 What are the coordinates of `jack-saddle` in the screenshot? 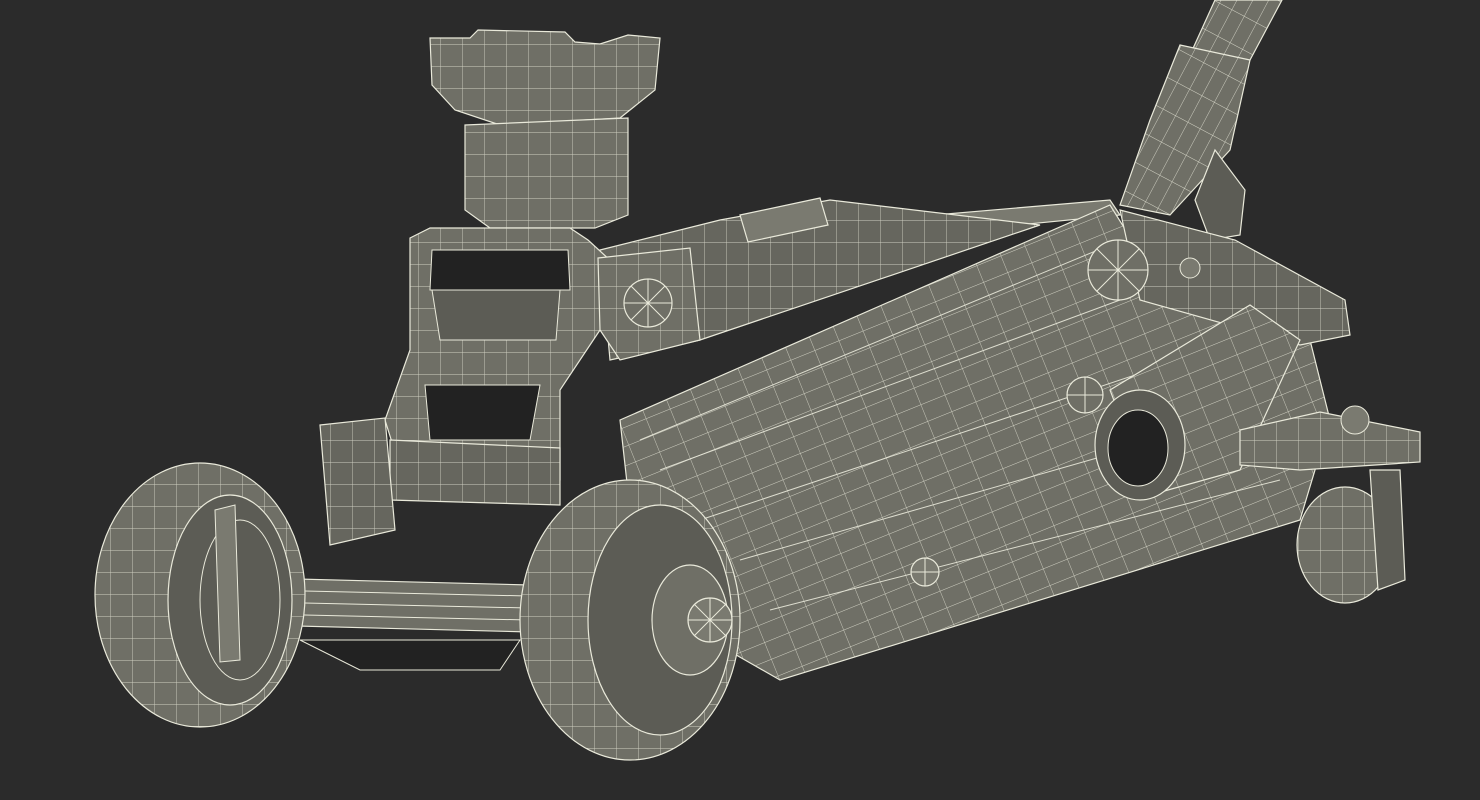 It's located at (545, 129).